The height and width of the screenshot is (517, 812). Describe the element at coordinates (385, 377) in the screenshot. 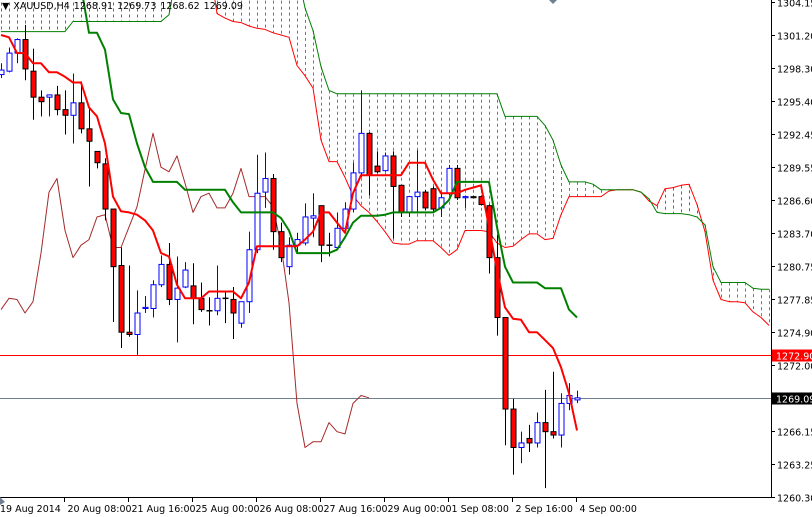

I see `horizontal-price-lines` at that location.